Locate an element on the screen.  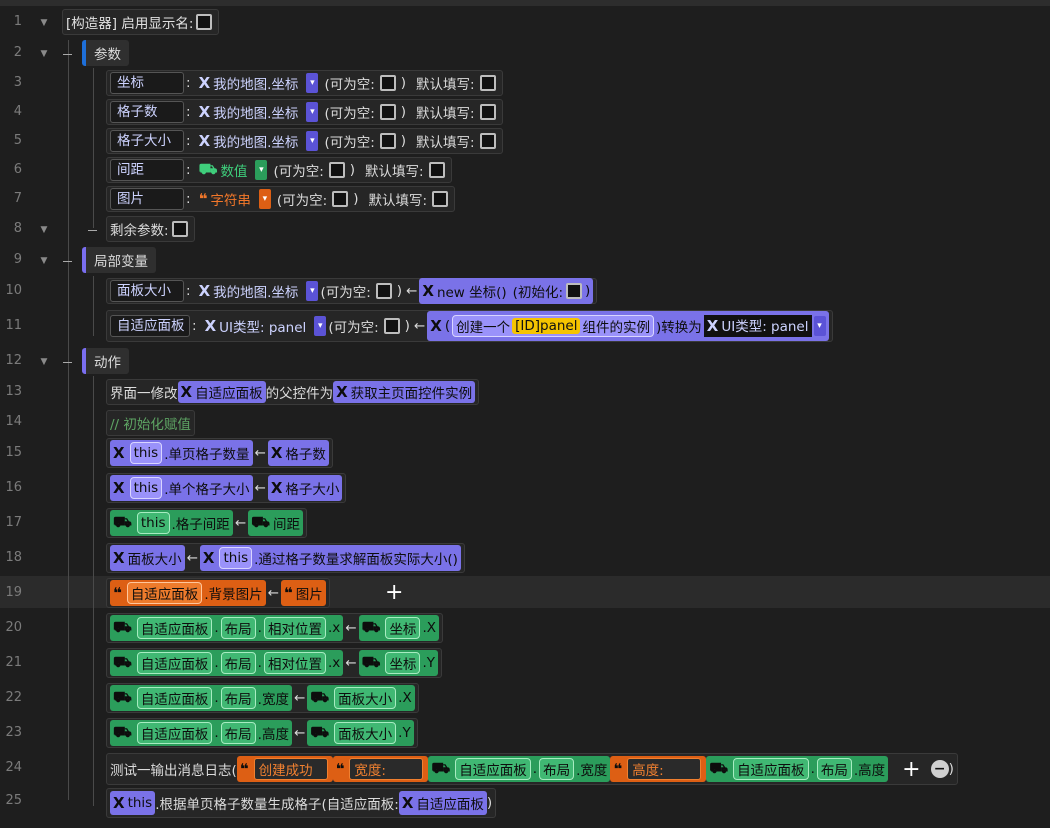
assign-target: Xthis .单个格子大小 is located at coordinates (181, 488).